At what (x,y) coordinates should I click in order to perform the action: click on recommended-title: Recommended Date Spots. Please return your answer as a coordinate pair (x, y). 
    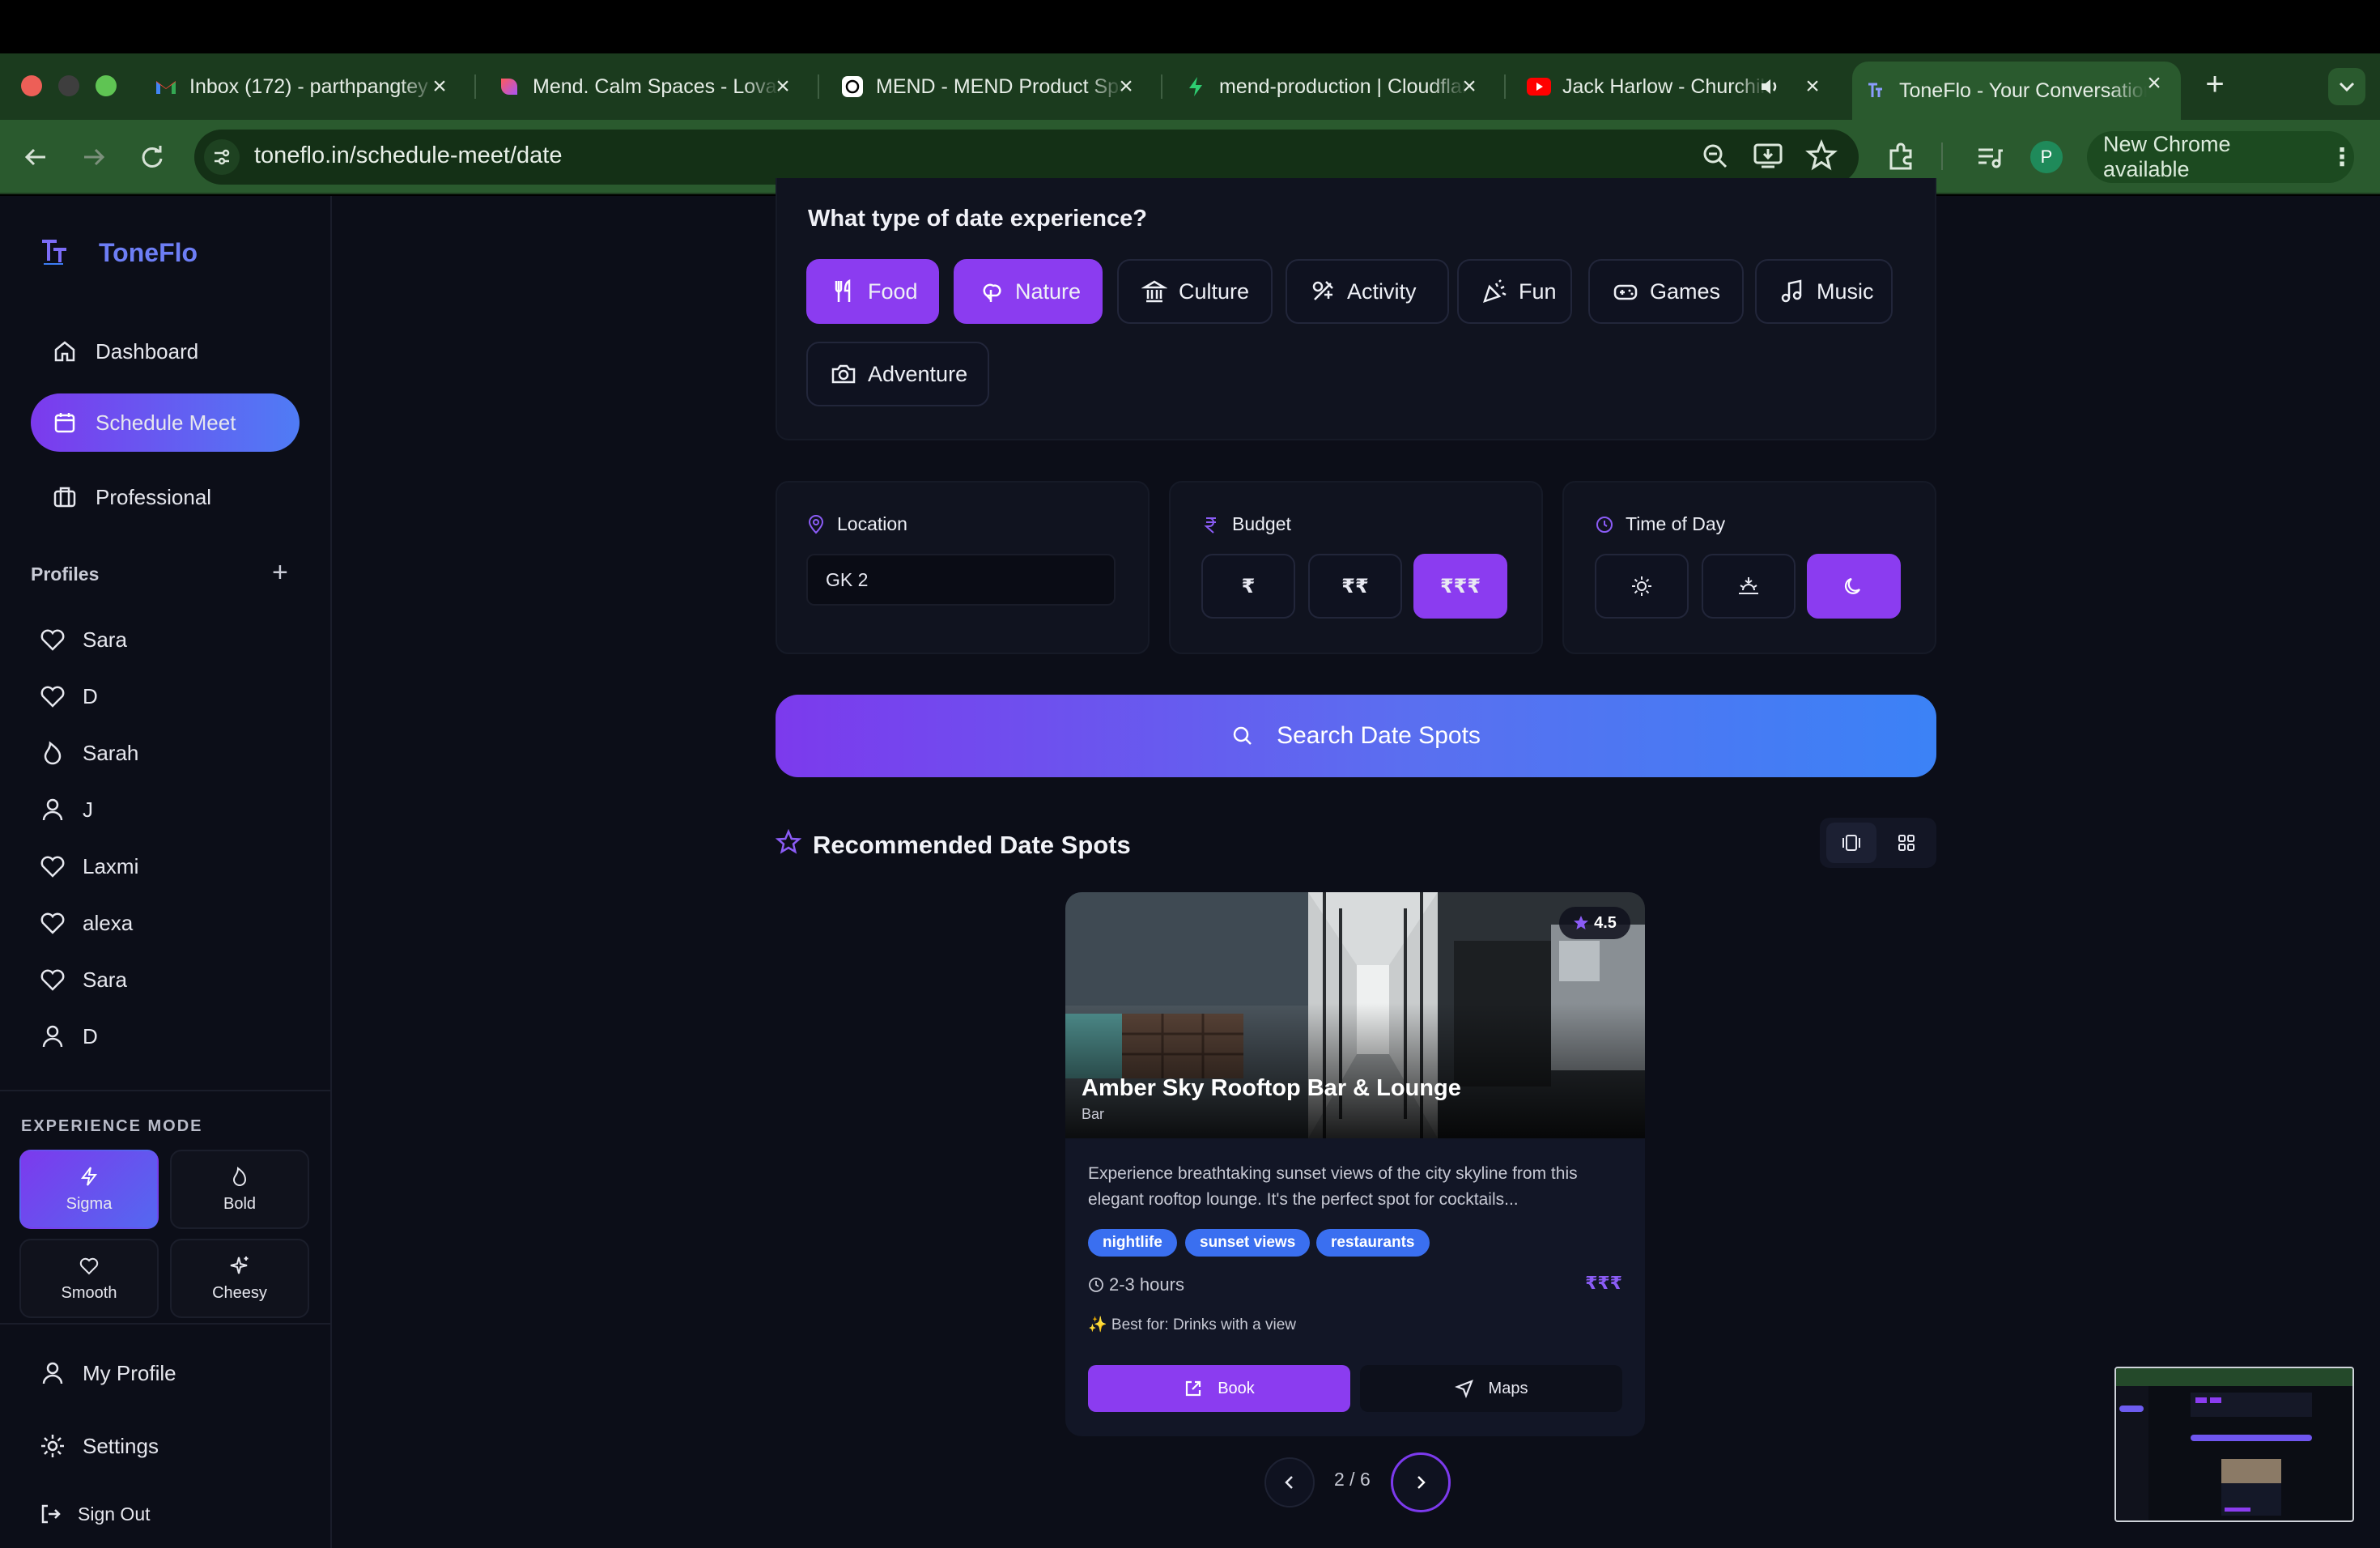
    Looking at the image, I should click on (972, 845).